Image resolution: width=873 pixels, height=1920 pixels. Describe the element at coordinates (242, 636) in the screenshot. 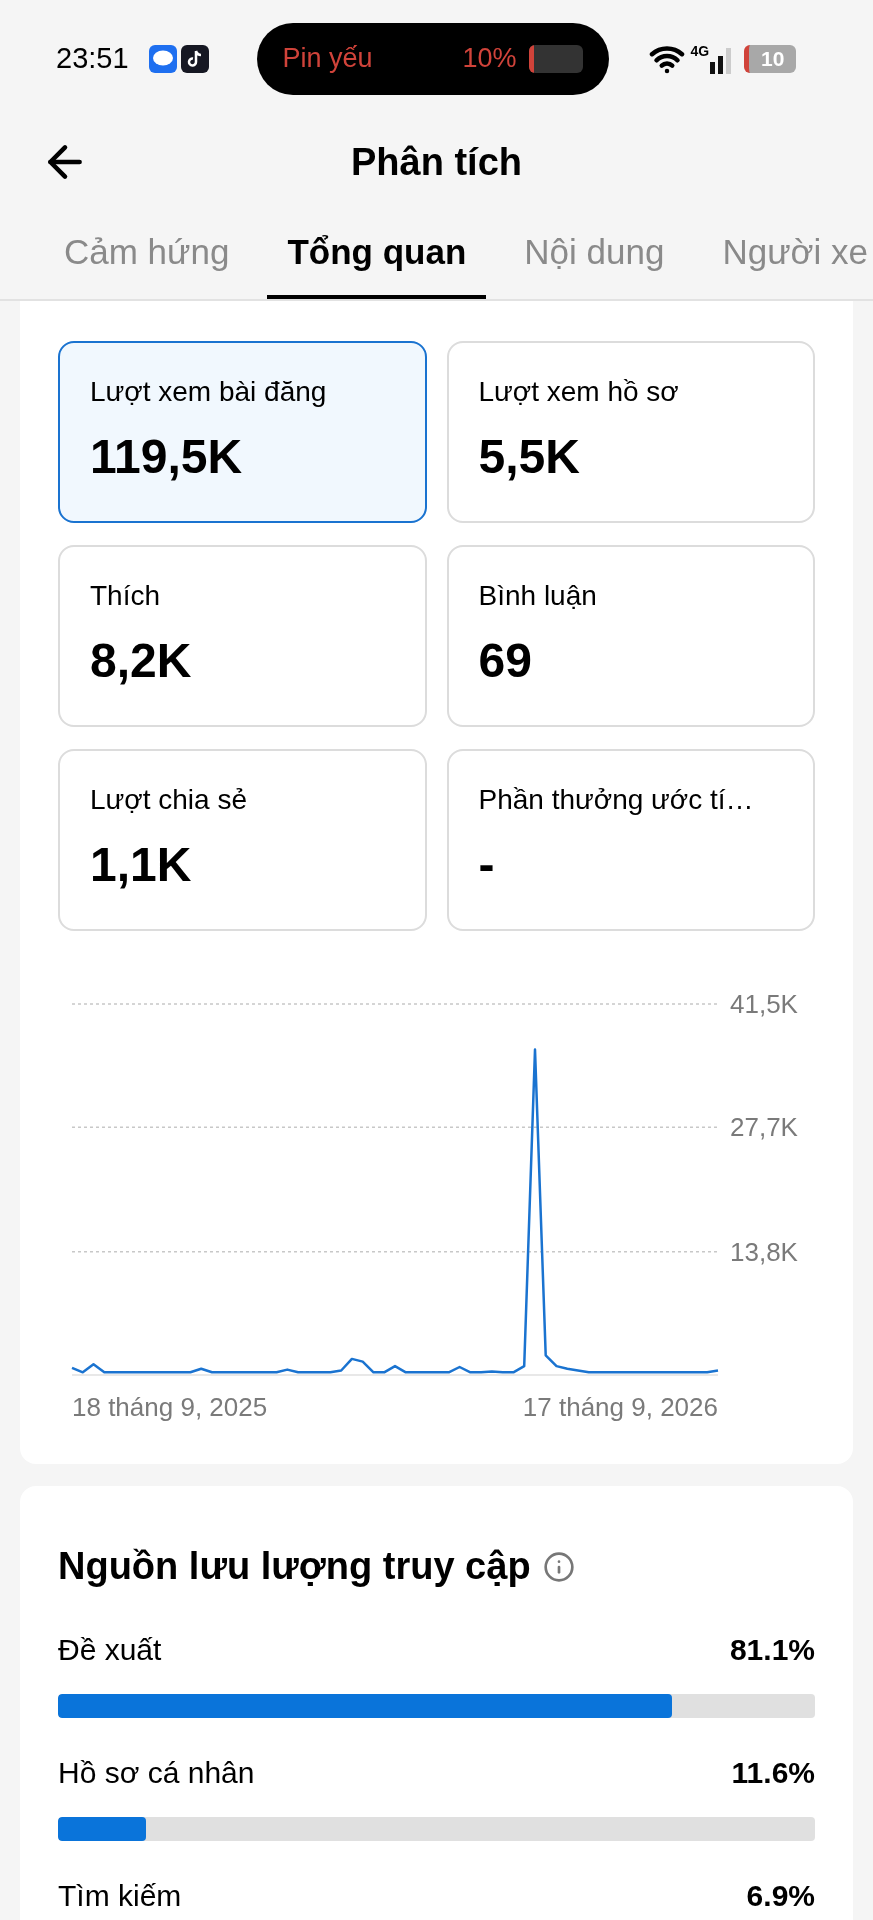

I see `metric-card: Thích 8,2K` at that location.